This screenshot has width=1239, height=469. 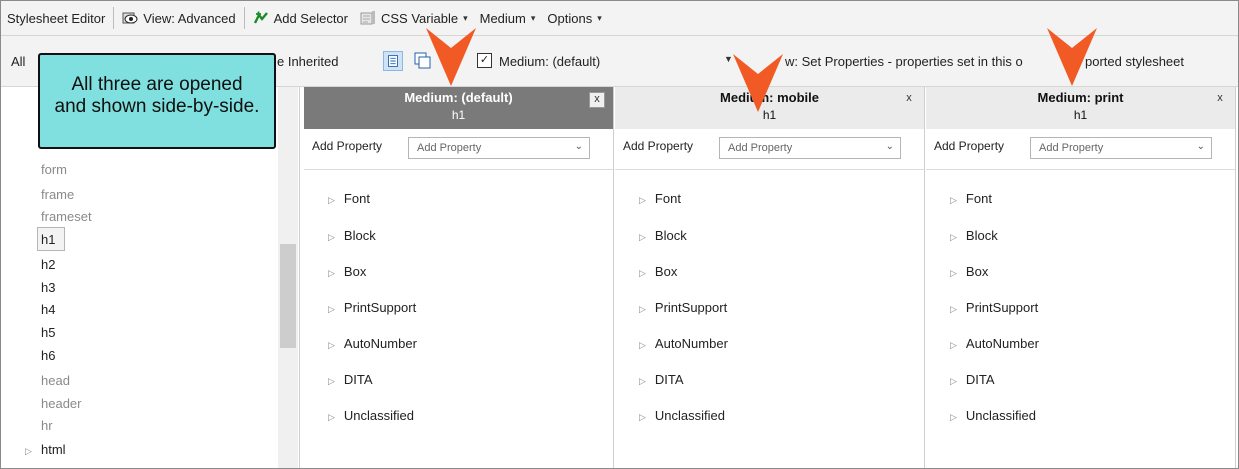 I want to click on chevron-down-icon: ⌄, so click(x=889, y=146).